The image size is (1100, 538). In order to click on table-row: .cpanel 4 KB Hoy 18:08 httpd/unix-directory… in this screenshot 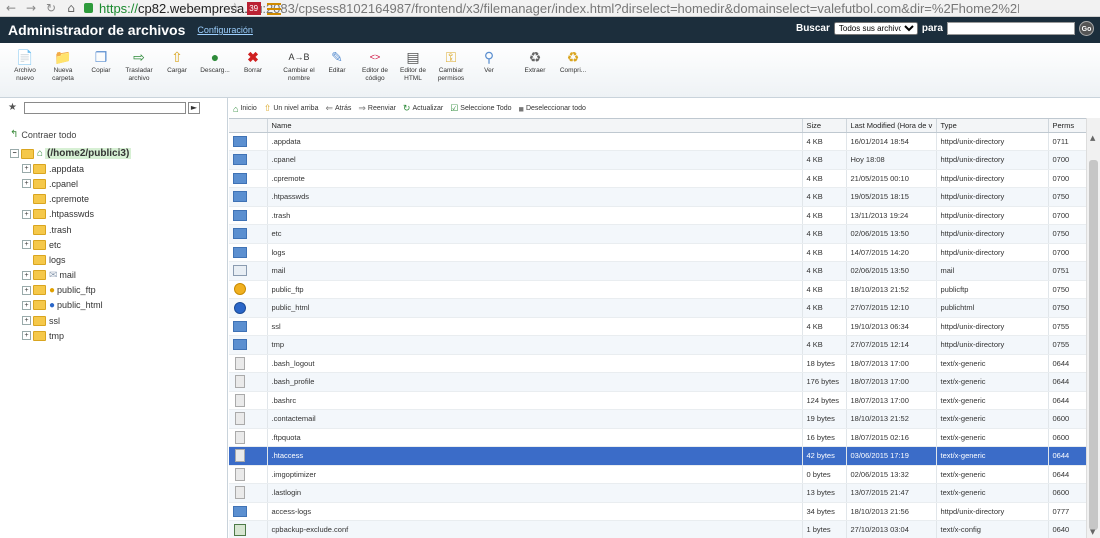, I will do `click(657, 160)`.